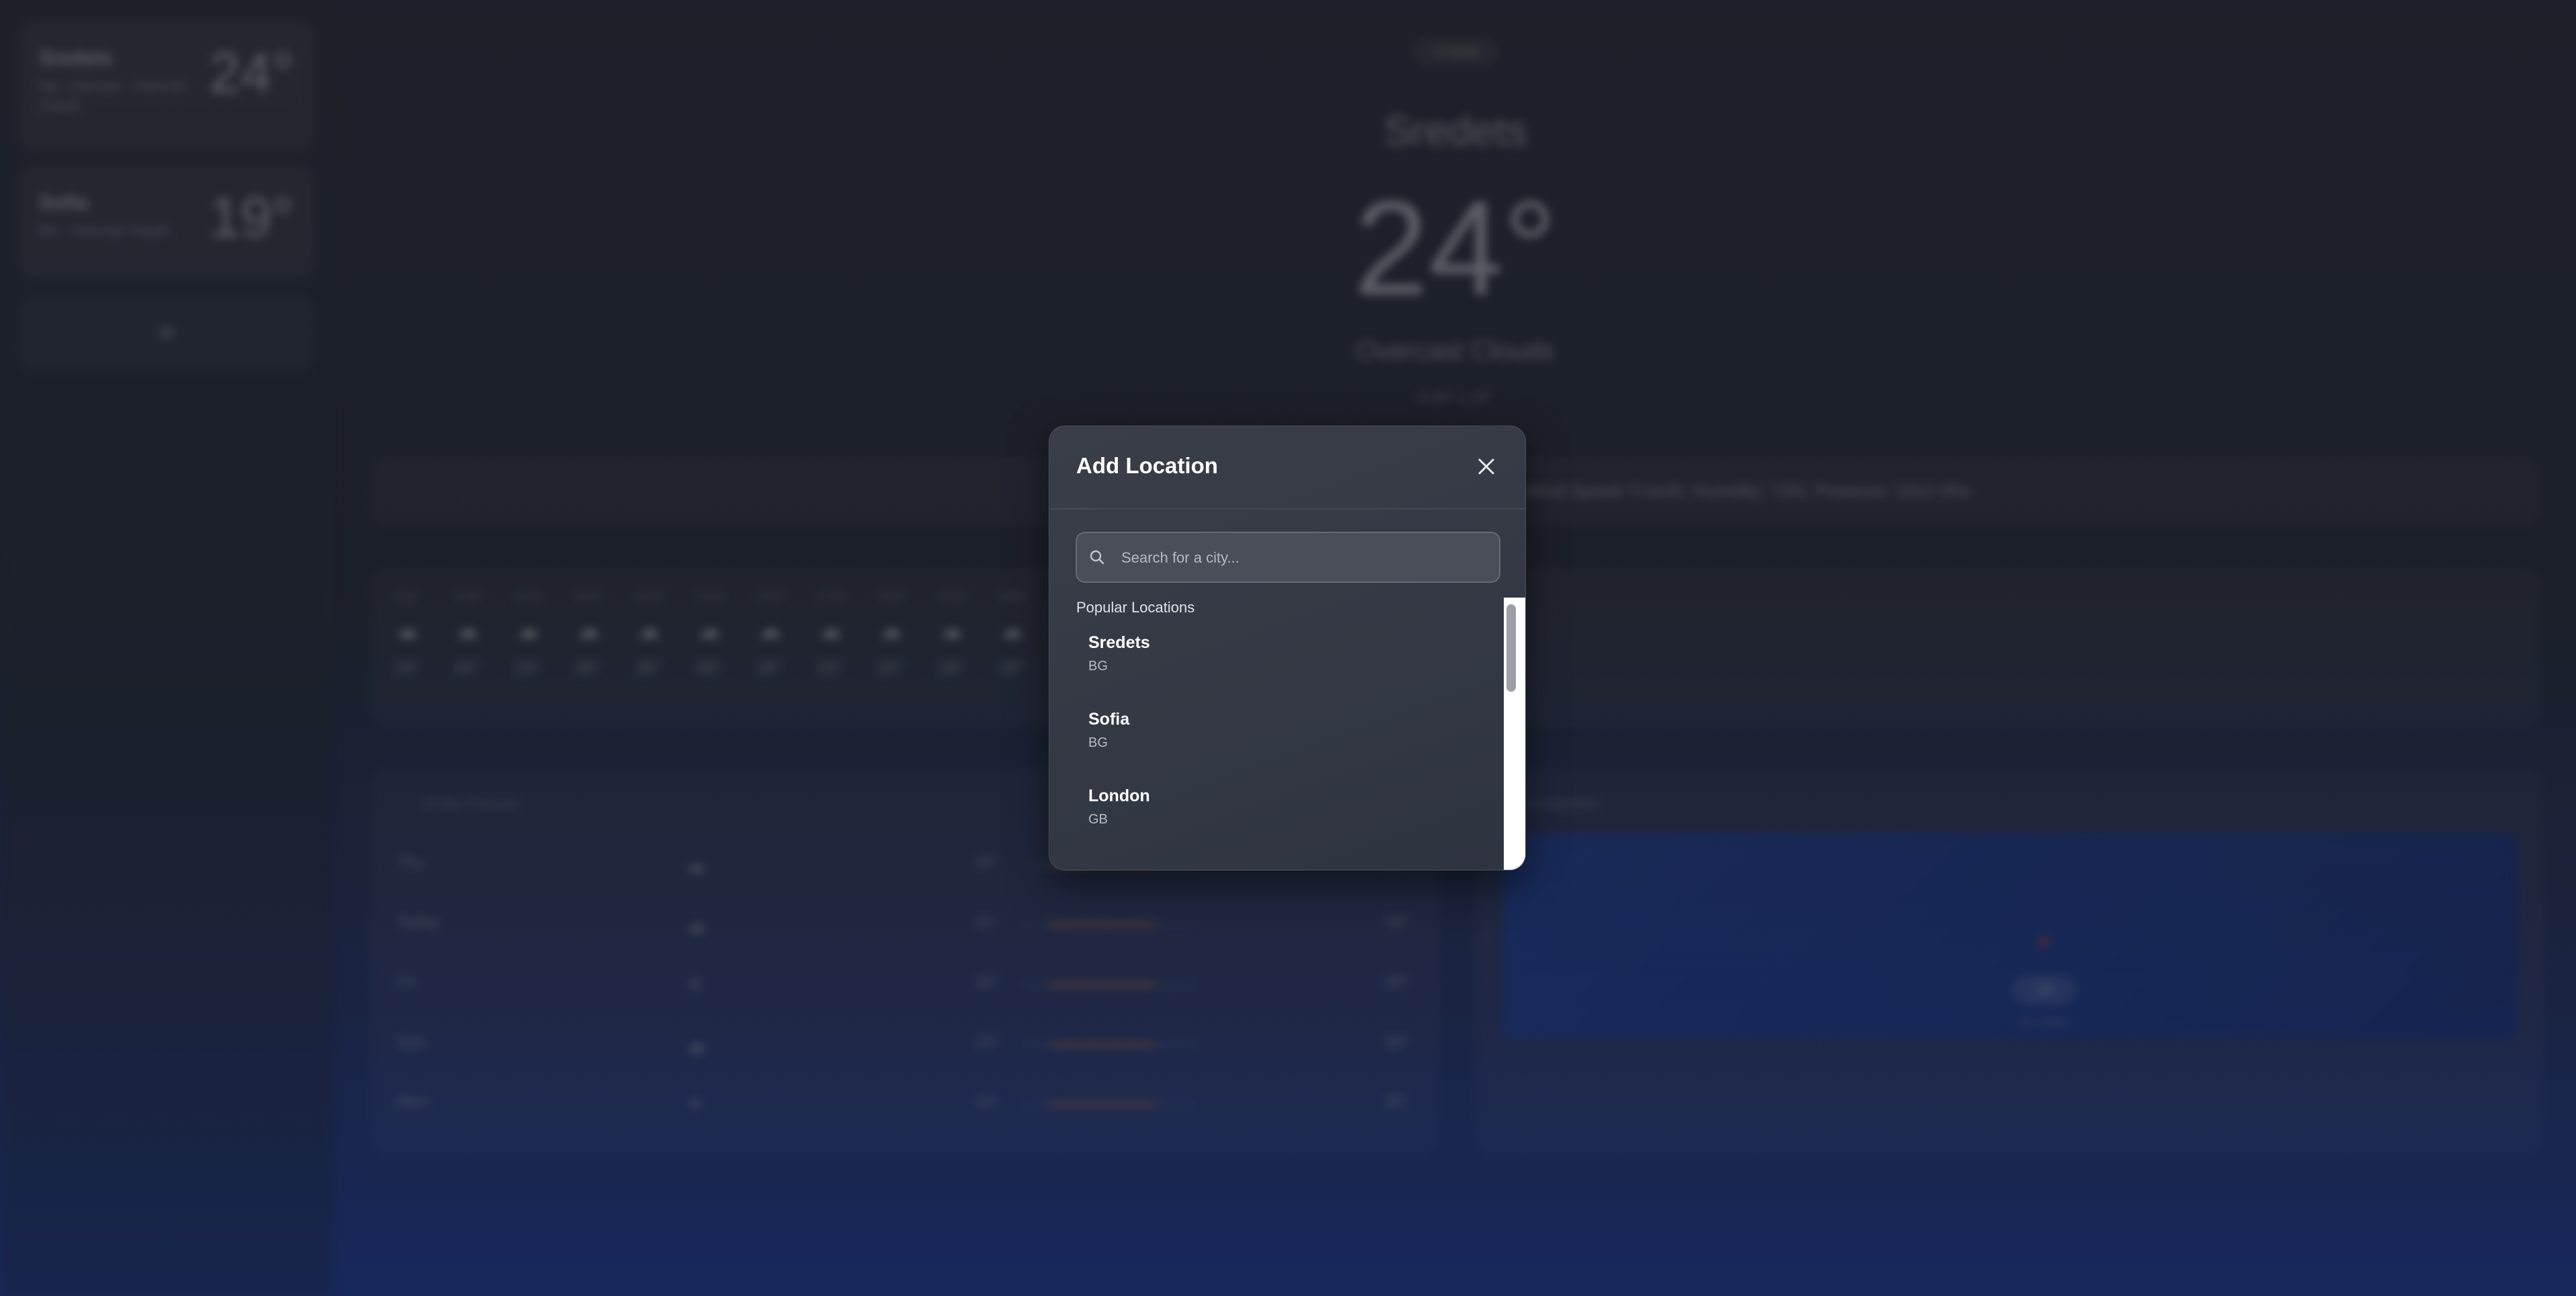  I want to click on close-button, so click(1486, 467).